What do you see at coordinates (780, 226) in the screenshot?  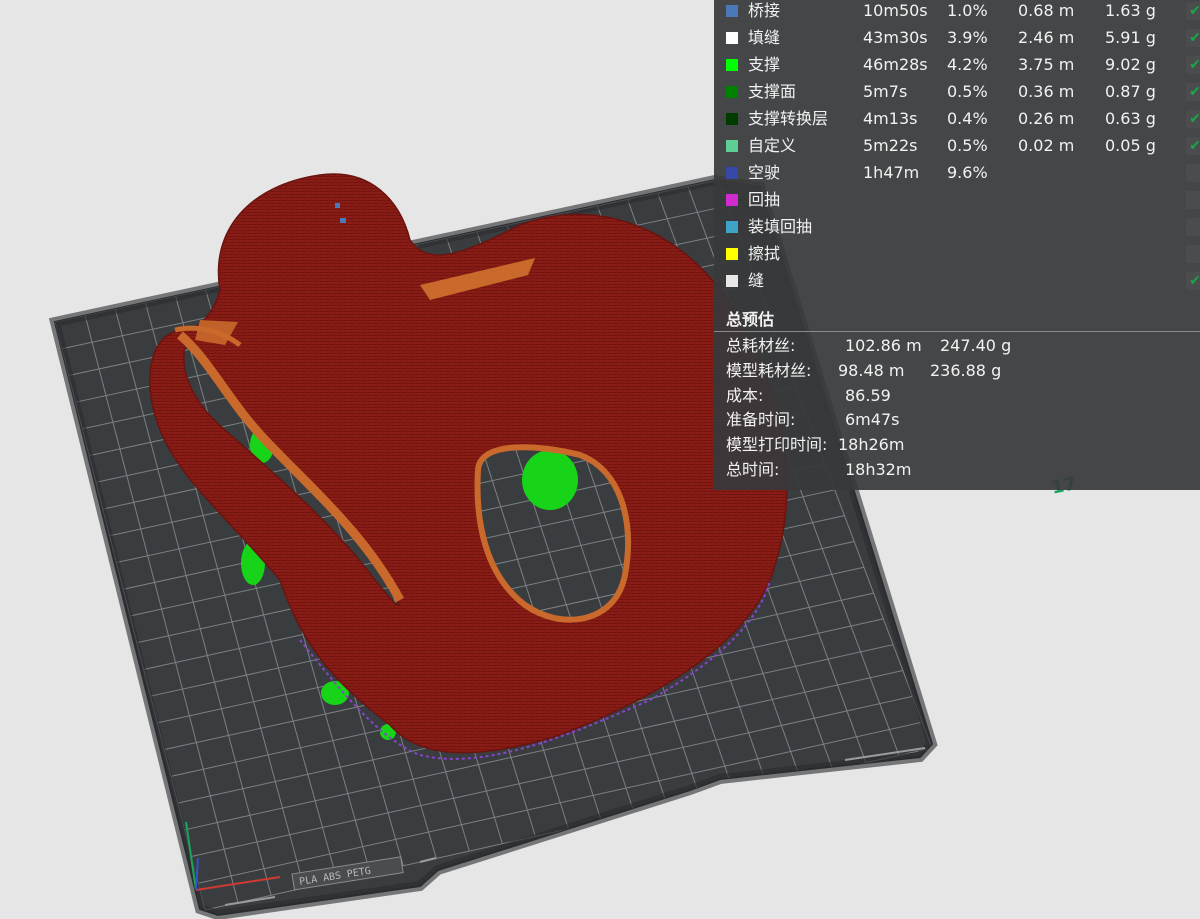 I see `legend-feature-name: 装填回抽` at bounding box center [780, 226].